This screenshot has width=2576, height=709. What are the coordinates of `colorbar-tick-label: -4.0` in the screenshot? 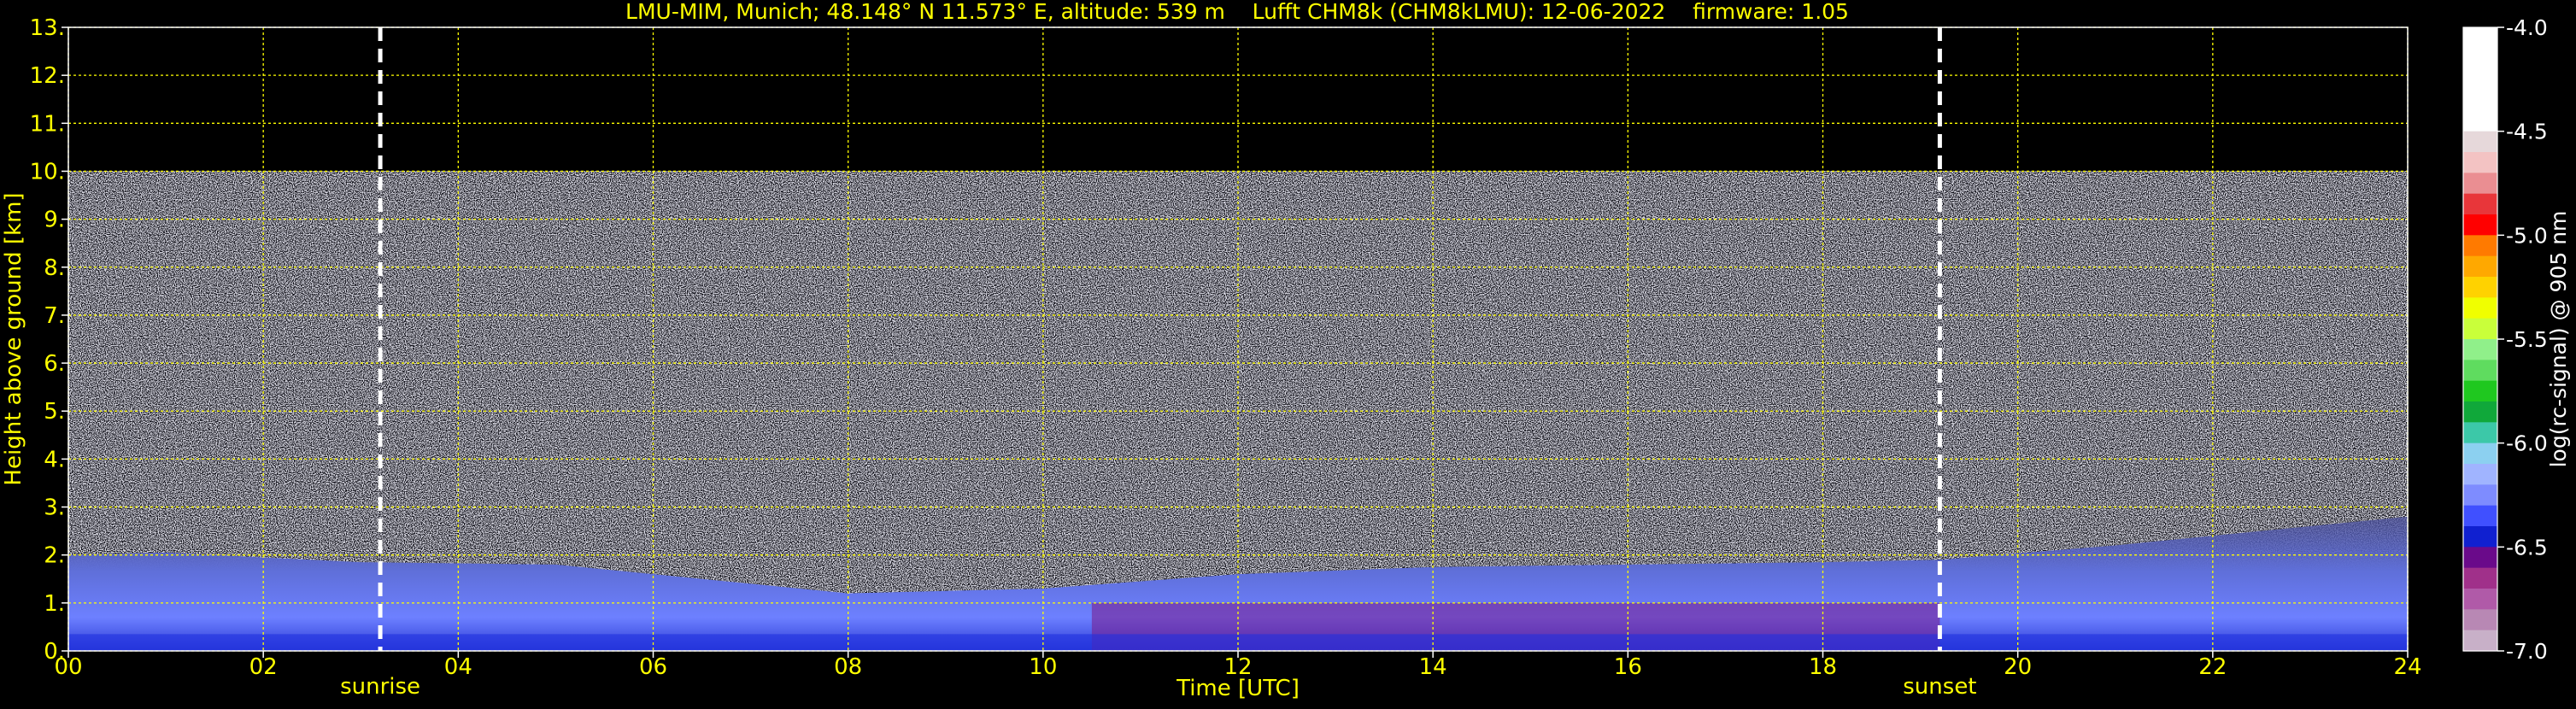 It's located at (2527, 27).